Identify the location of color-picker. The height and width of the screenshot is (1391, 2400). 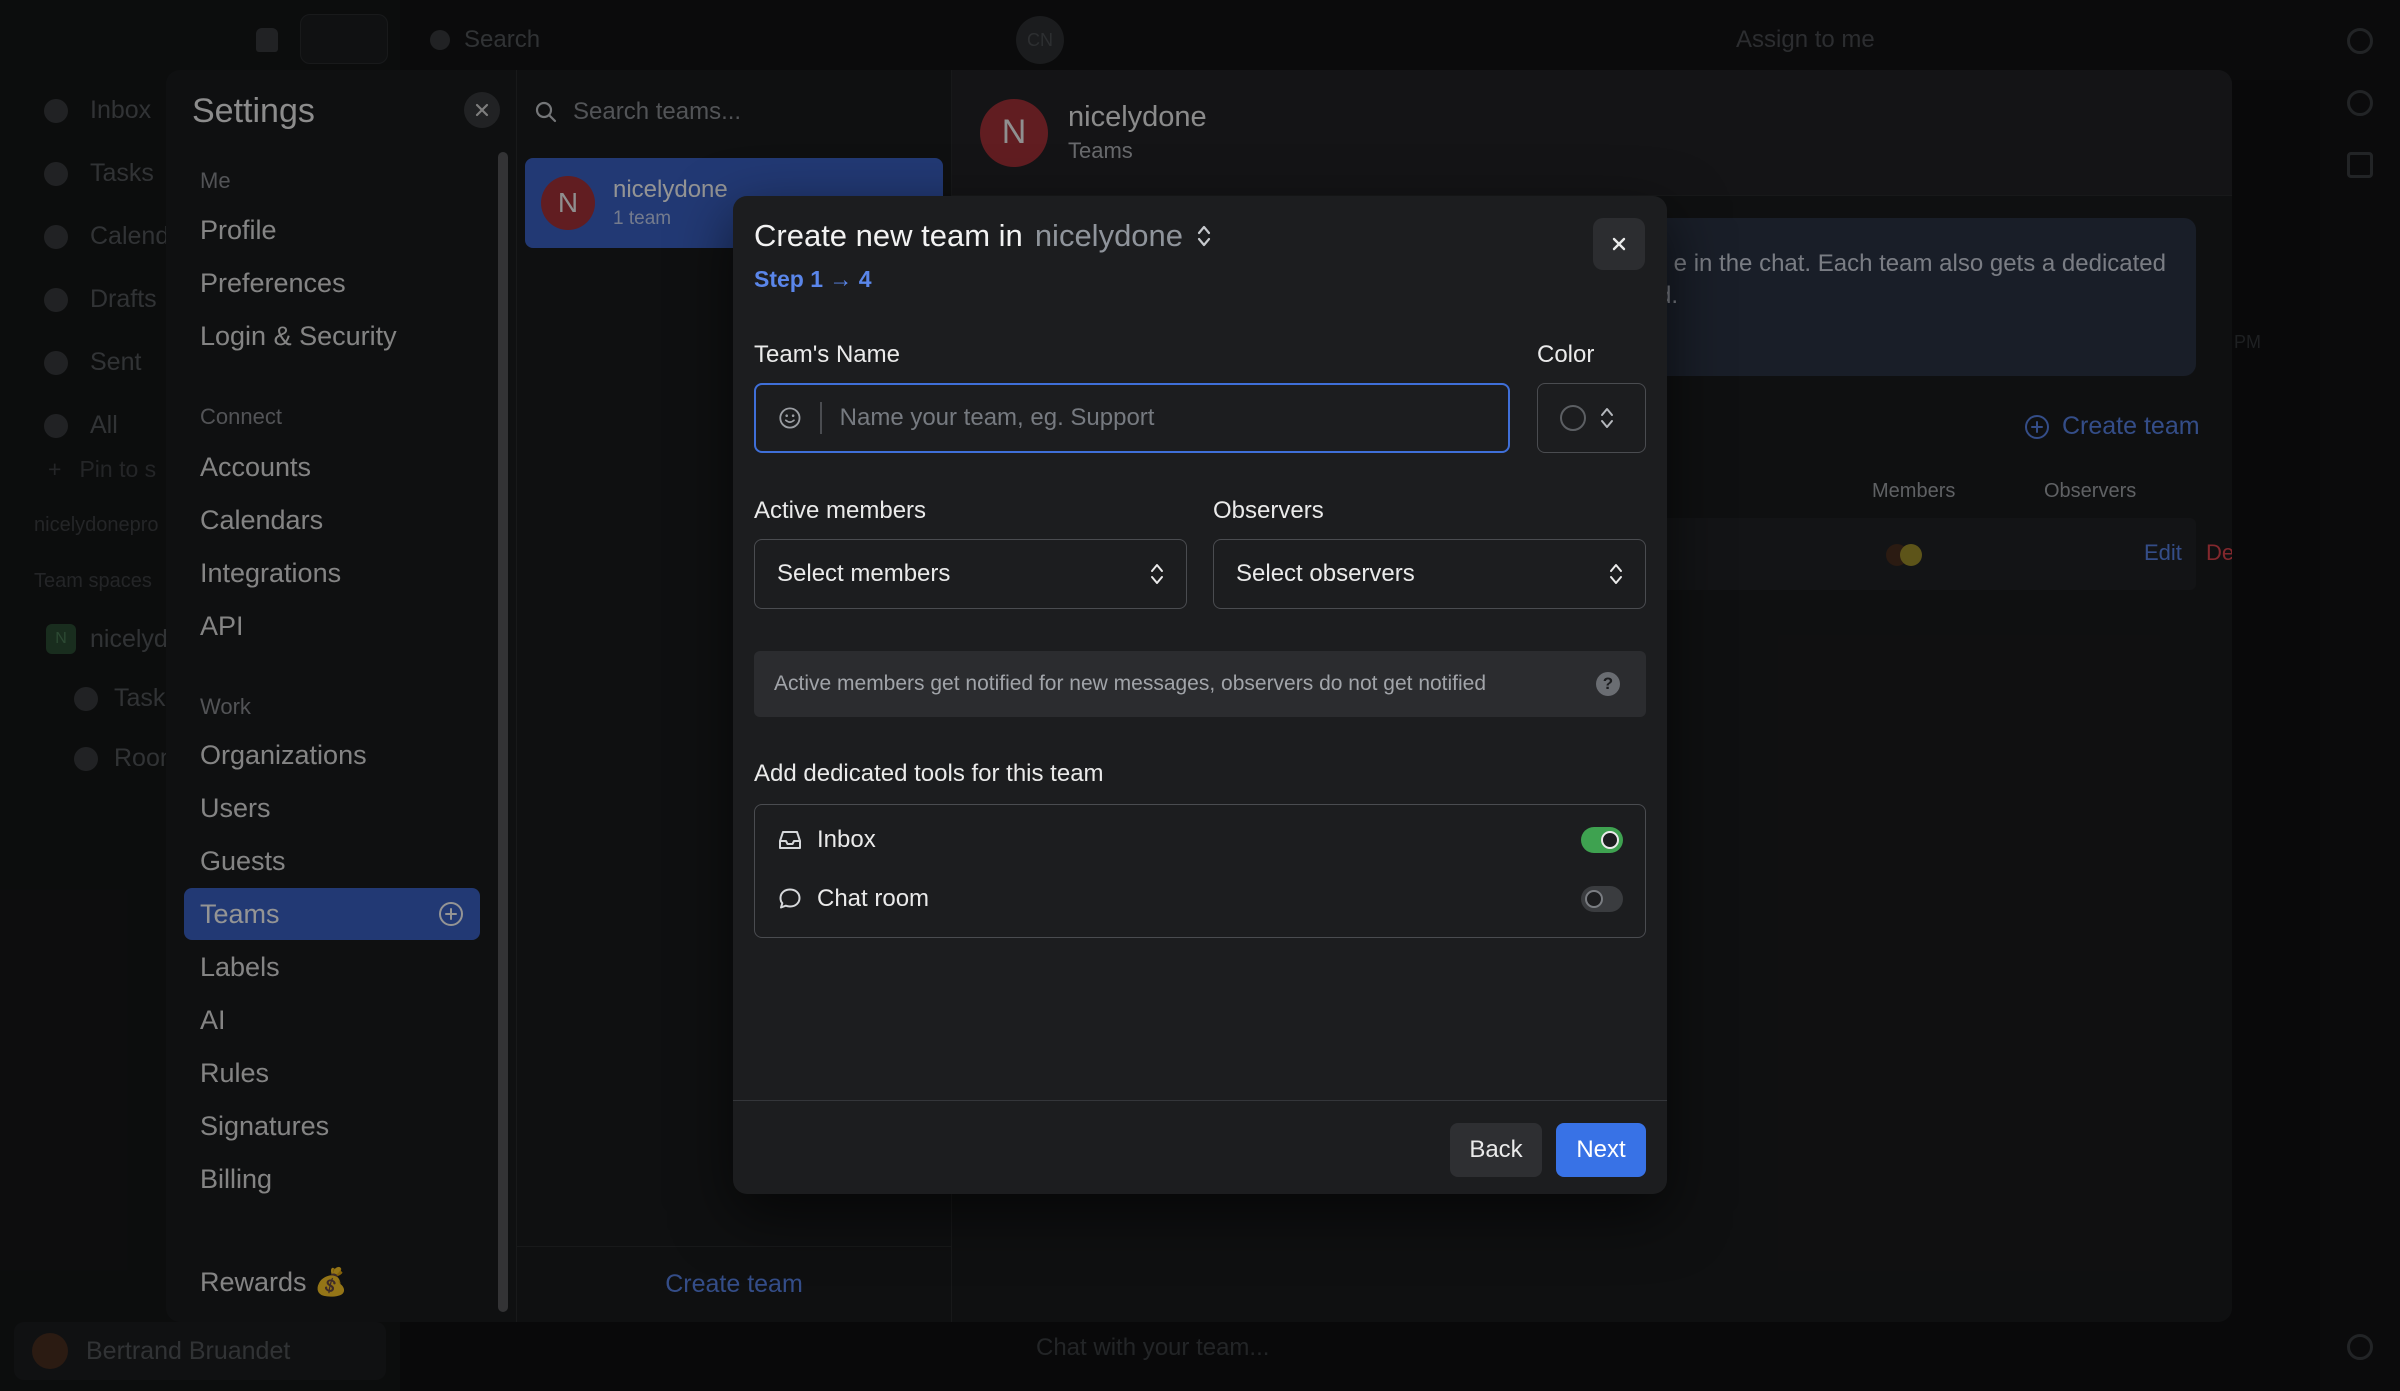
(1591, 418).